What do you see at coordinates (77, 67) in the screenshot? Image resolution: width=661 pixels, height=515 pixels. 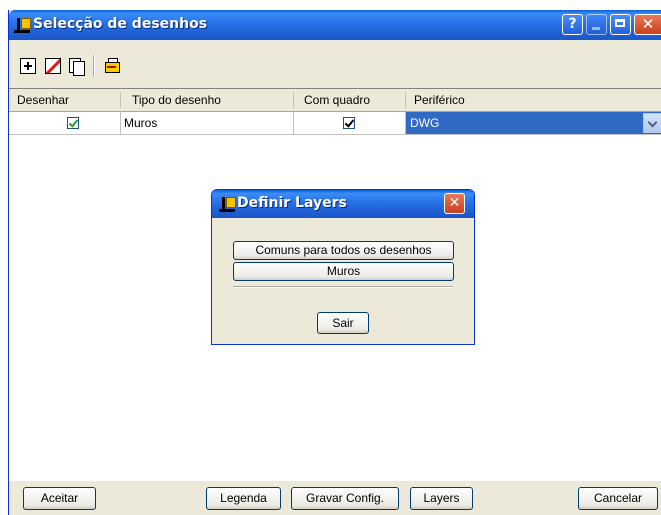 I see `copy-drawing-icon` at bounding box center [77, 67].